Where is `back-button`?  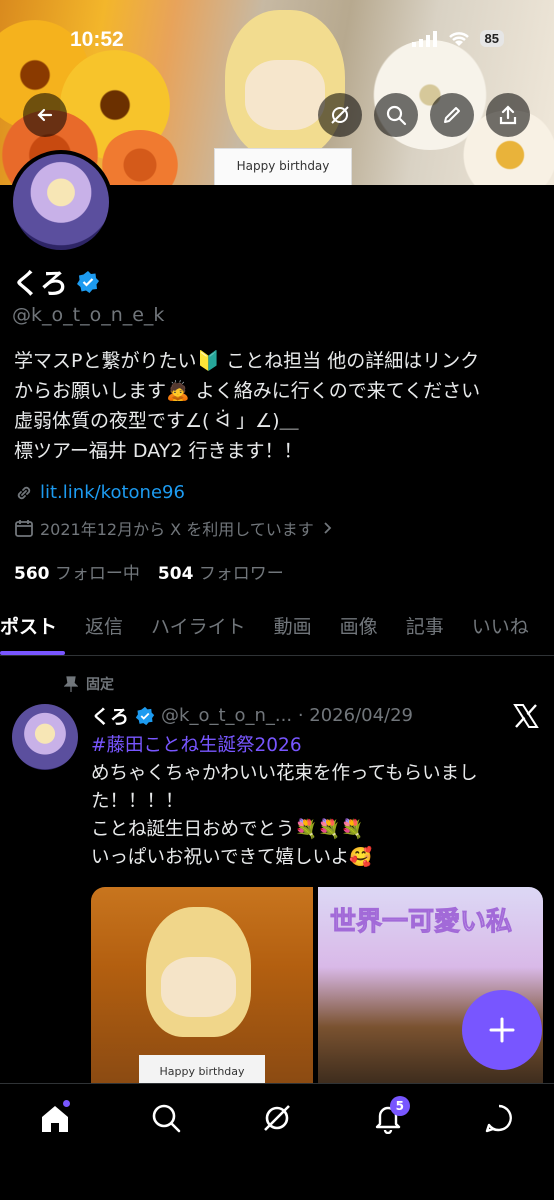
back-button is located at coordinates (45, 115).